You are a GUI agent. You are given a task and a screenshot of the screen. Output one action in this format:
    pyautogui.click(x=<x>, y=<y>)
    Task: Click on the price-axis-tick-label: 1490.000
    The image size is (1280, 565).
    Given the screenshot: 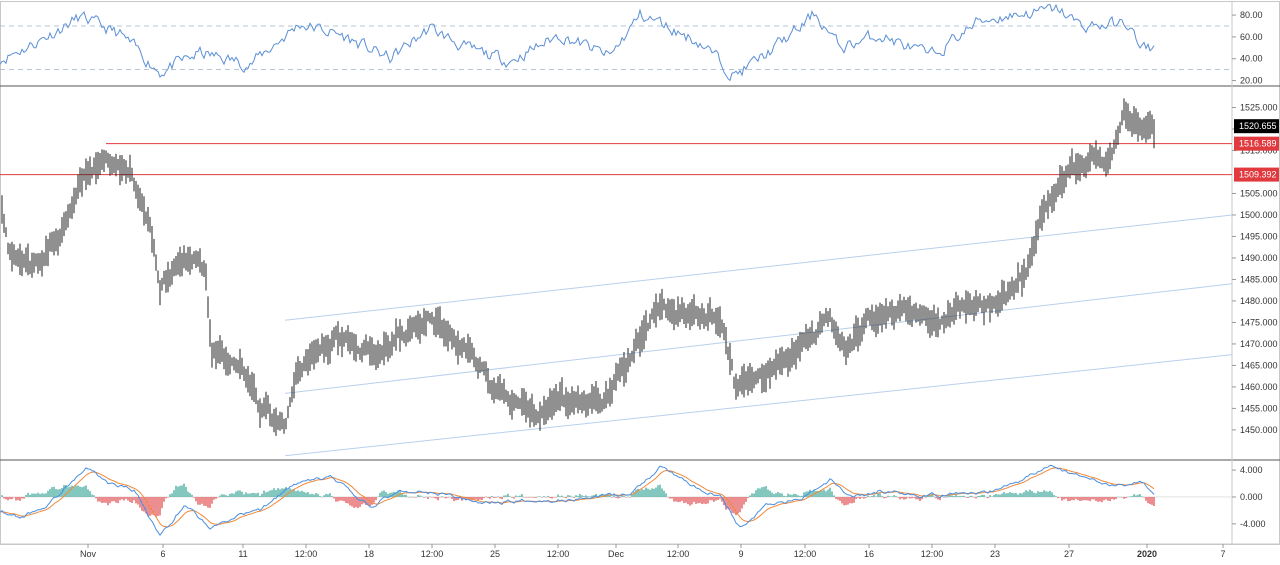 What is the action you would take?
    pyautogui.click(x=1259, y=258)
    